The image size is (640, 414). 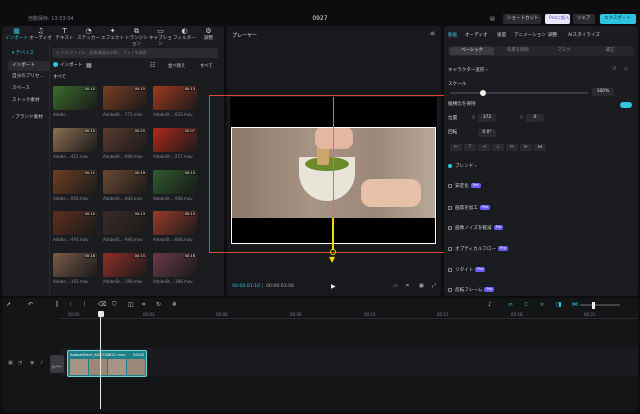 What do you see at coordinates (526, 147) in the screenshot?
I see `align-button-icon: ⊩` at bounding box center [526, 147].